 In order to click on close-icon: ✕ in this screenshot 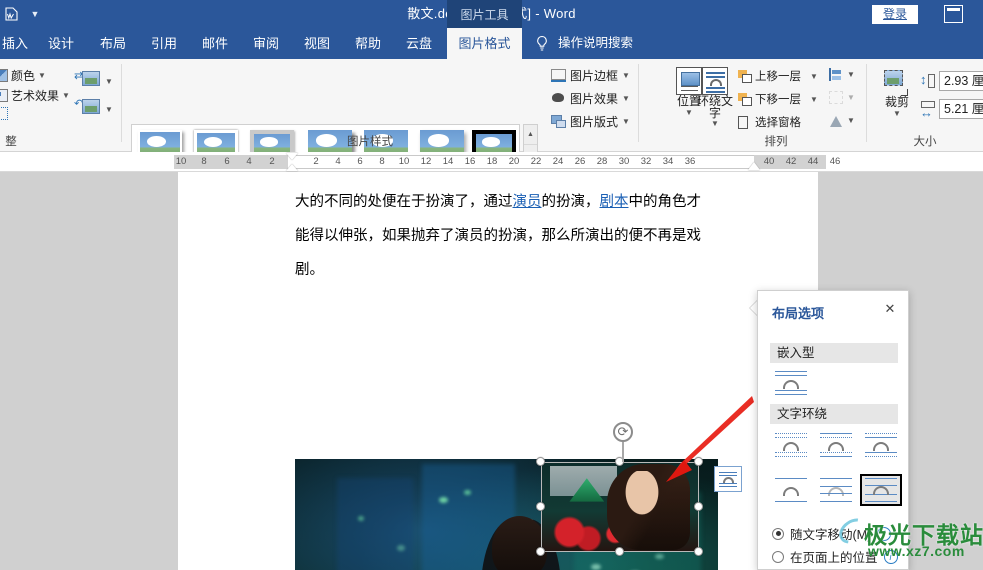, I will do `click(890, 309)`.